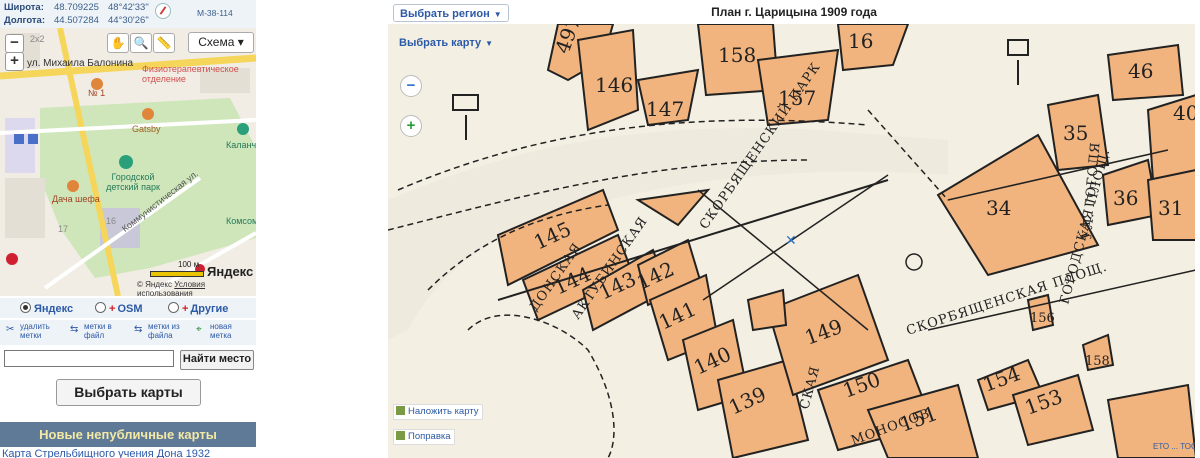  Describe the element at coordinates (163, 11) in the screenshot. I see `compass-icon` at that location.